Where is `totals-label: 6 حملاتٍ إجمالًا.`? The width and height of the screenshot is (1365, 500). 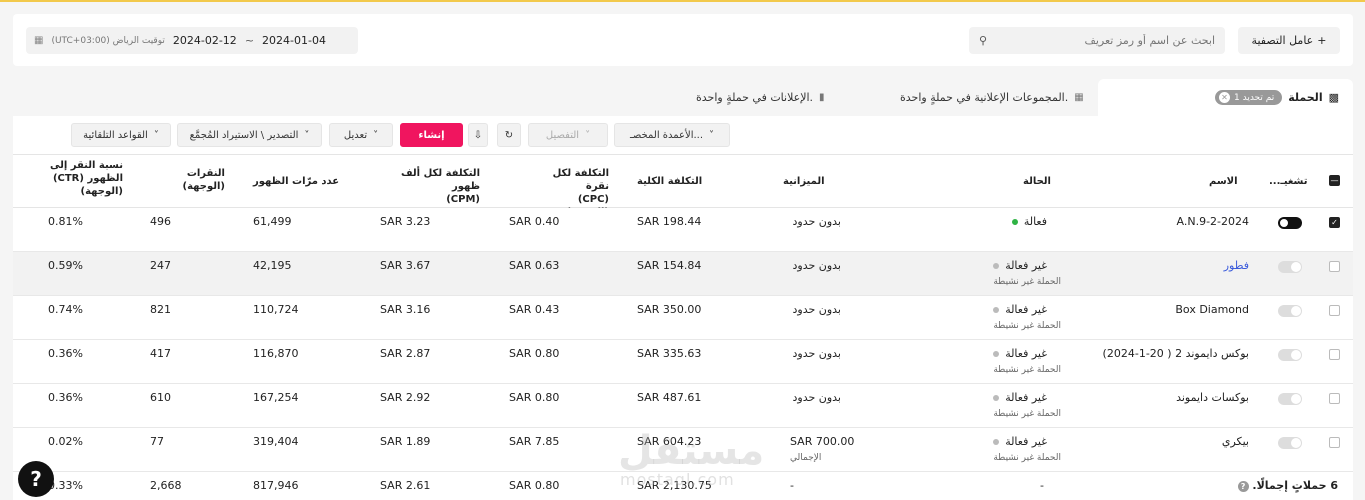
totals-label: 6 حملاتٍ إجمالًا. is located at coordinates (1295, 485).